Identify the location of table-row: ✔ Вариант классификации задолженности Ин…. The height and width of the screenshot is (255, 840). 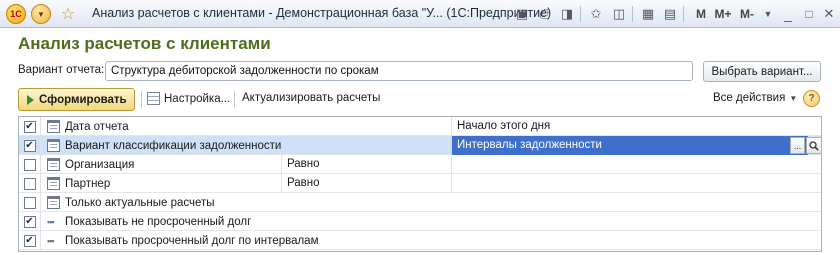
(420, 145).